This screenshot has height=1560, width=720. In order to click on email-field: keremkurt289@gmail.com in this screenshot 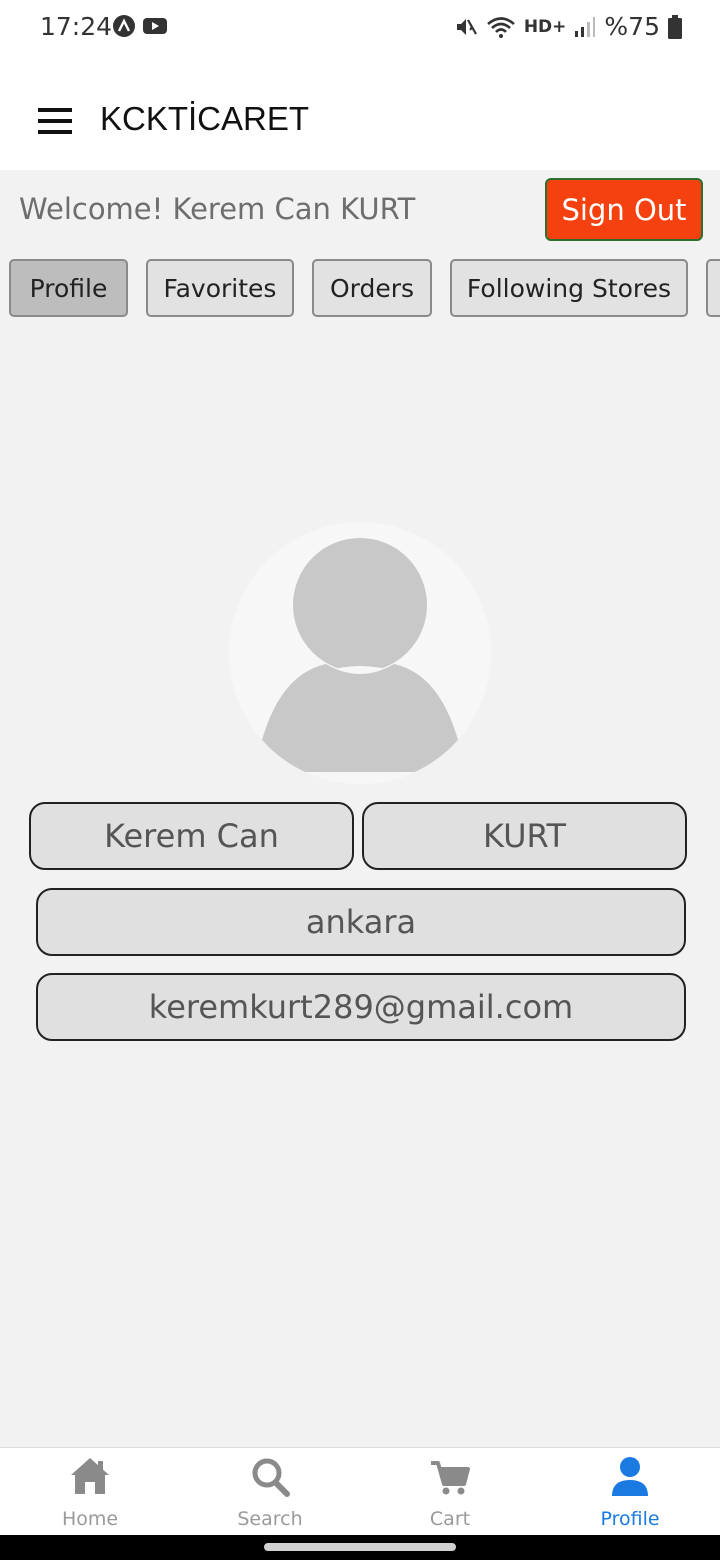, I will do `click(361, 1007)`.